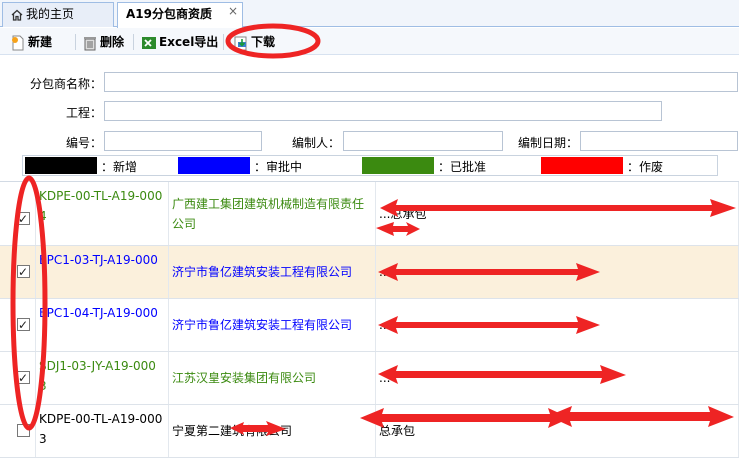  I want to click on legend-swatch-void, so click(582, 165).